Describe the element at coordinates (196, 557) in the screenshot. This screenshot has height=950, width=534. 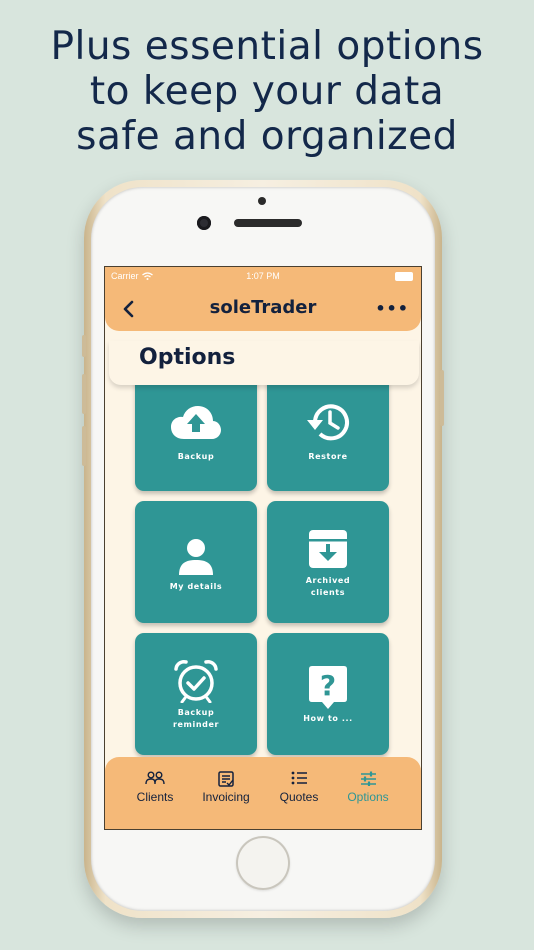
I see `person-icon` at that location.